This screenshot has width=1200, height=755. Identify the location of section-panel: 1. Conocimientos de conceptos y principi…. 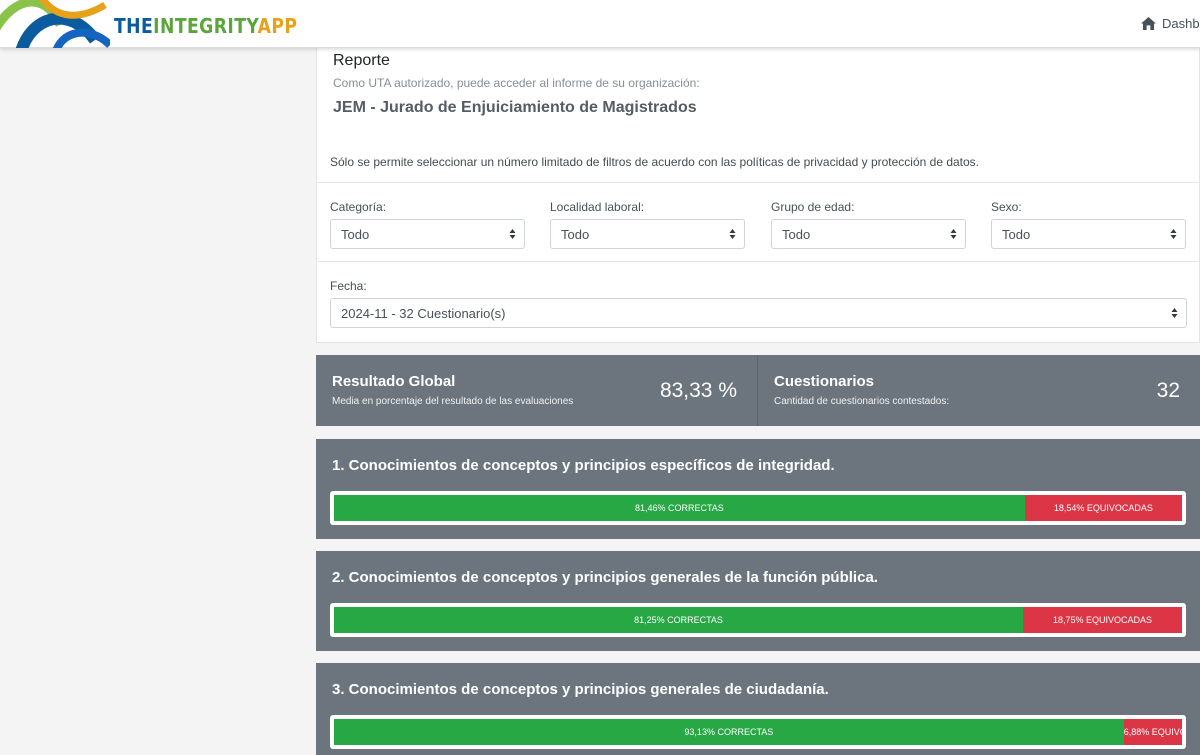
(758, 489).